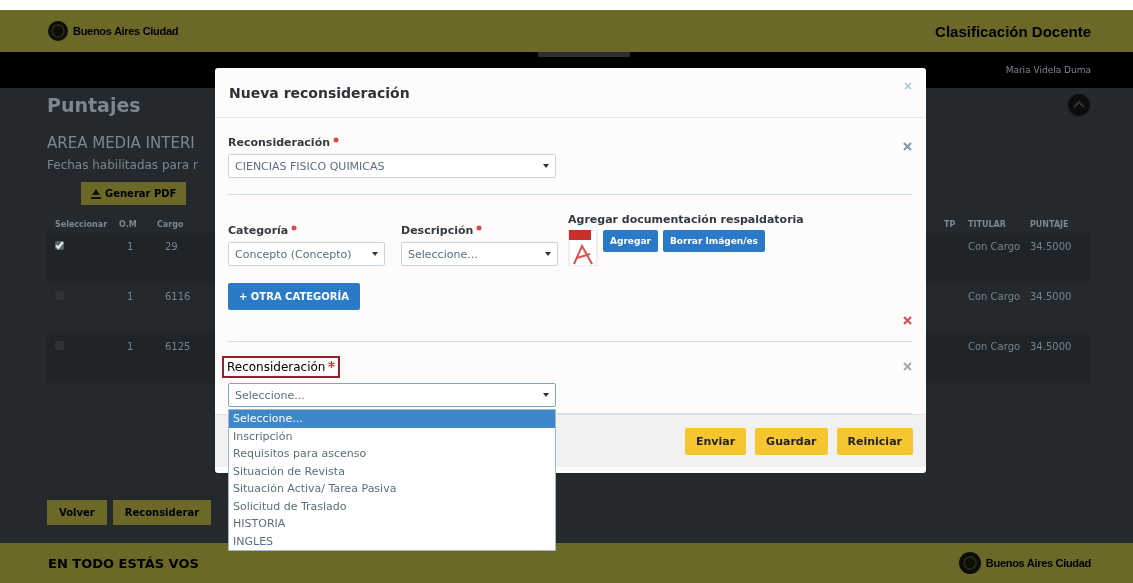 The height and width of the screenshot is (583, 1133). Describe the element at coordinates (791, 441) in the screenshot. I see `dialog-button: Guardar` at that location.